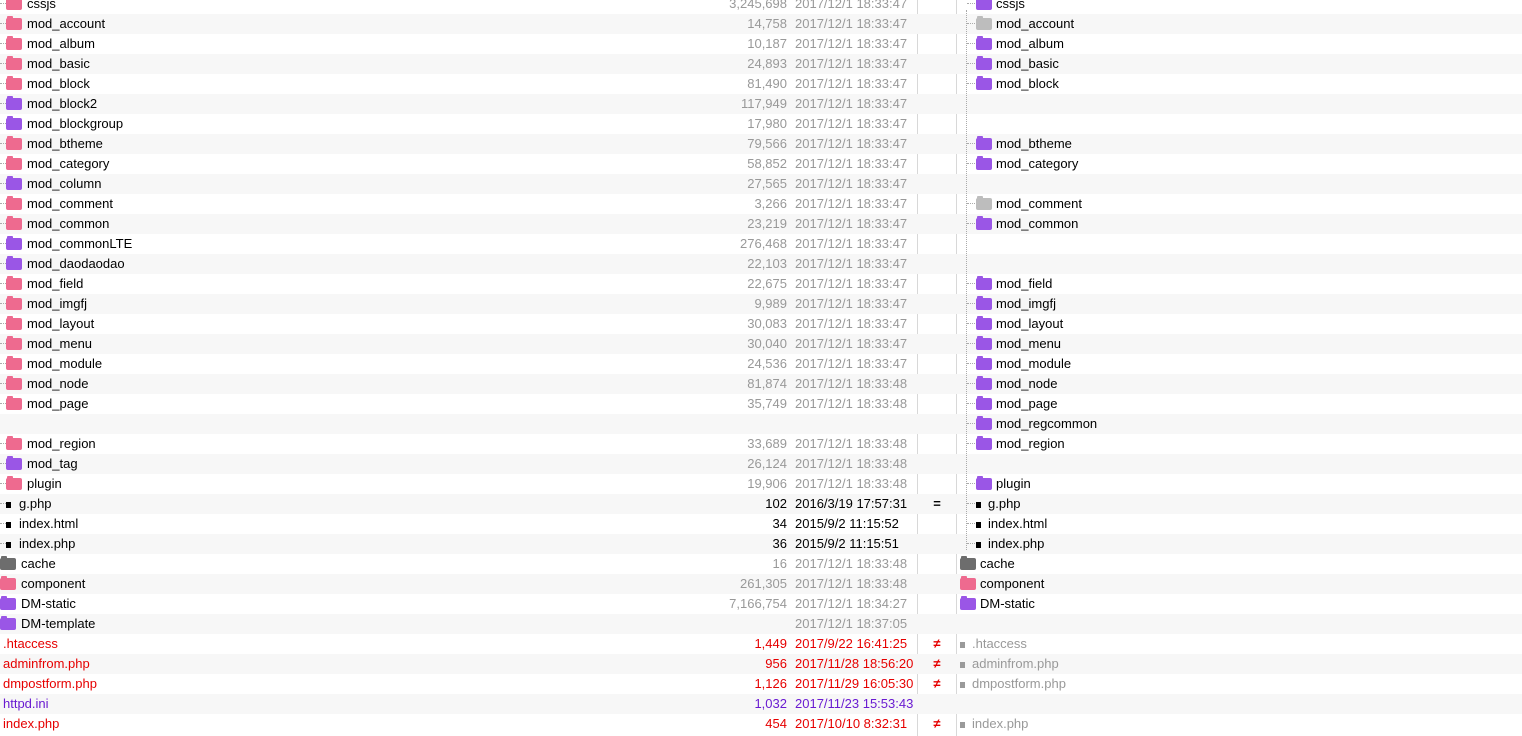  I want to click on left-name: mod_category, so click(68, 163).